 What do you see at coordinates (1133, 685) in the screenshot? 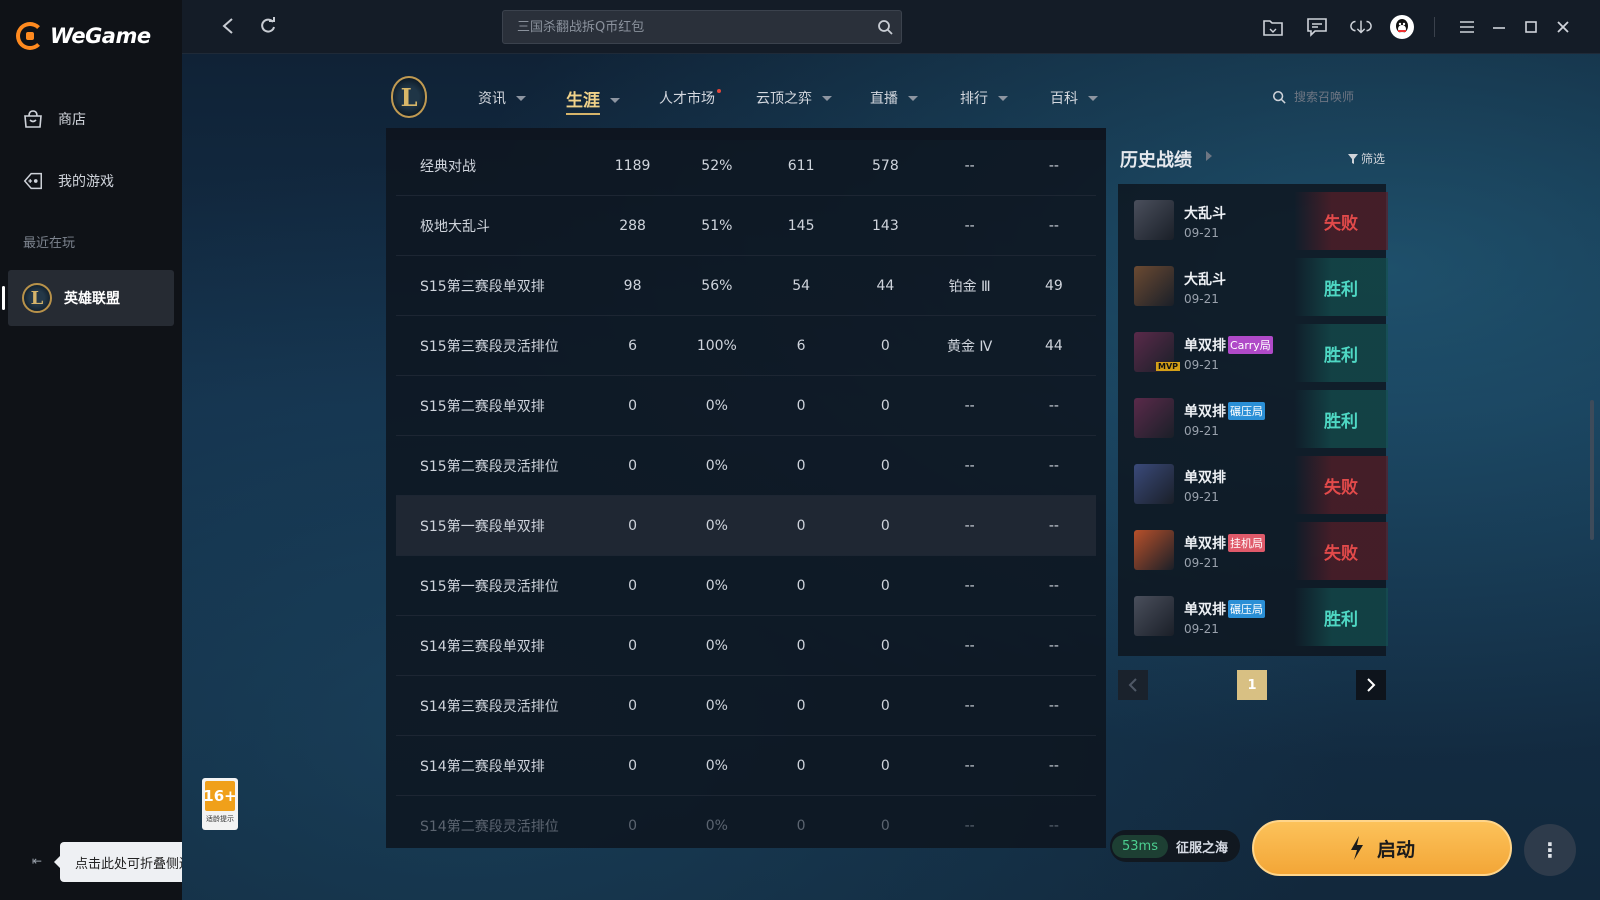
I see `prev-page-icon` at bounding box center [1133, 685].